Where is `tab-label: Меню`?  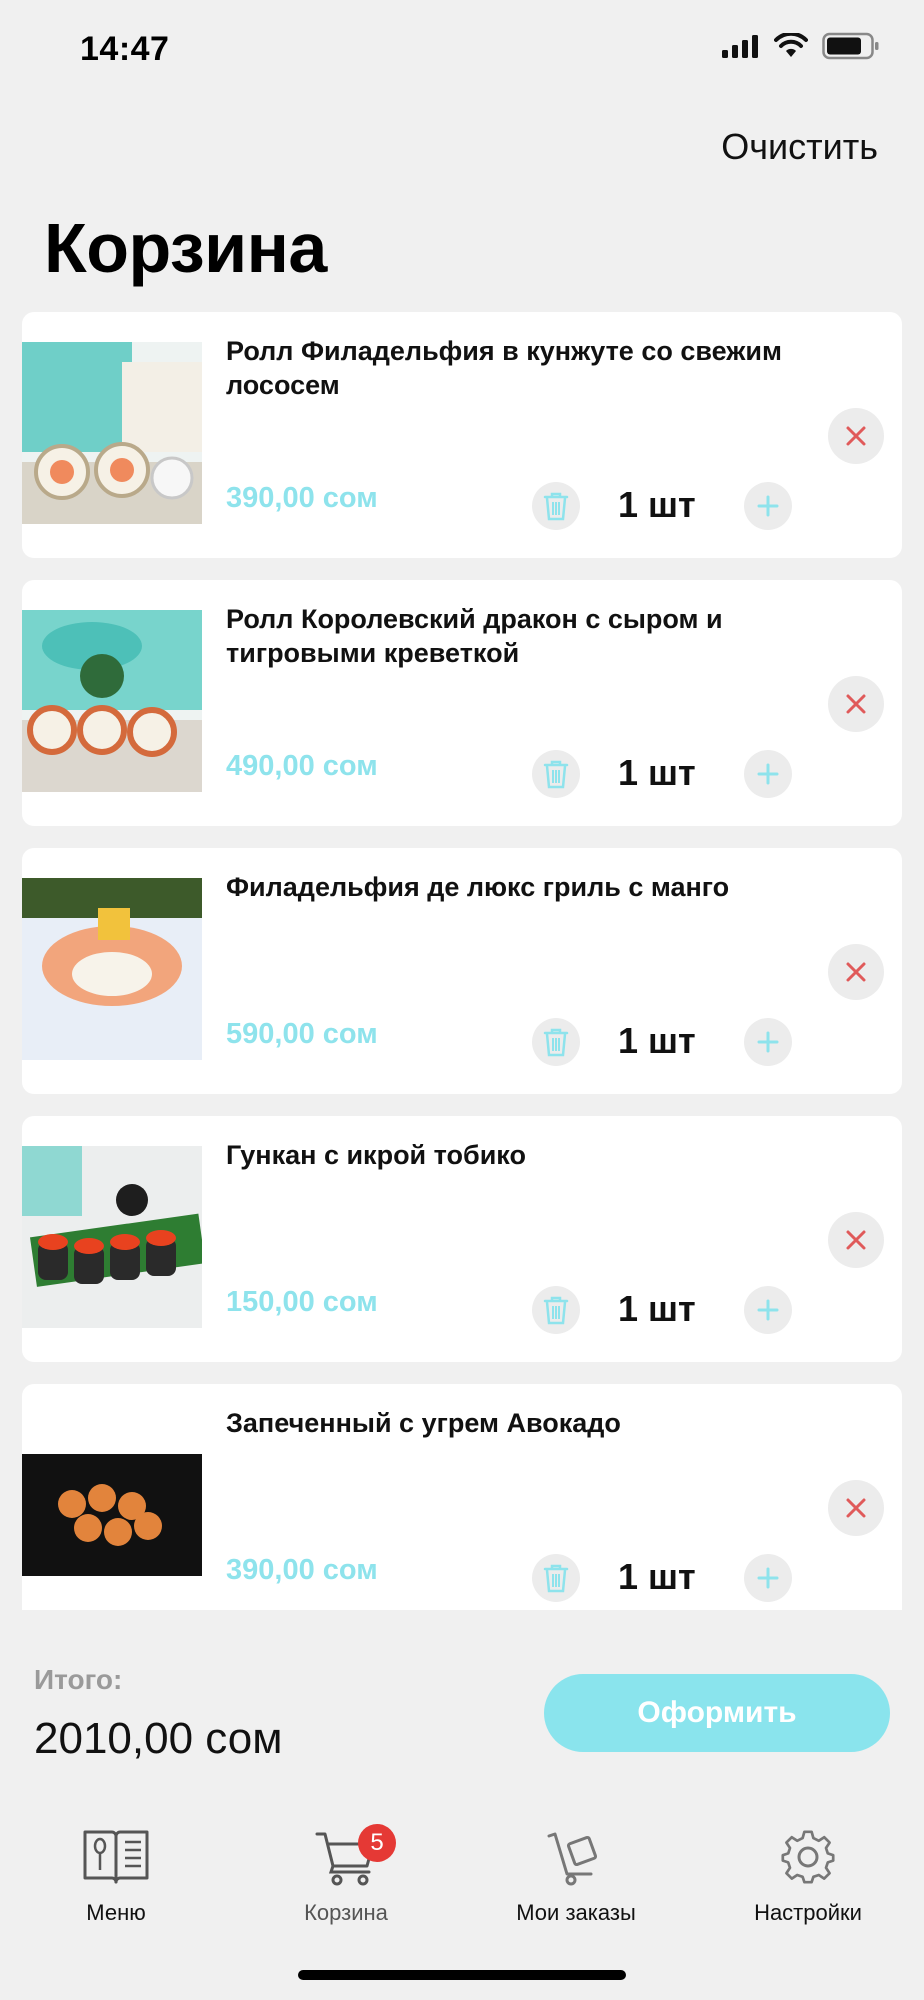 tab-label: Меню is located at coordinates (116, 1912).